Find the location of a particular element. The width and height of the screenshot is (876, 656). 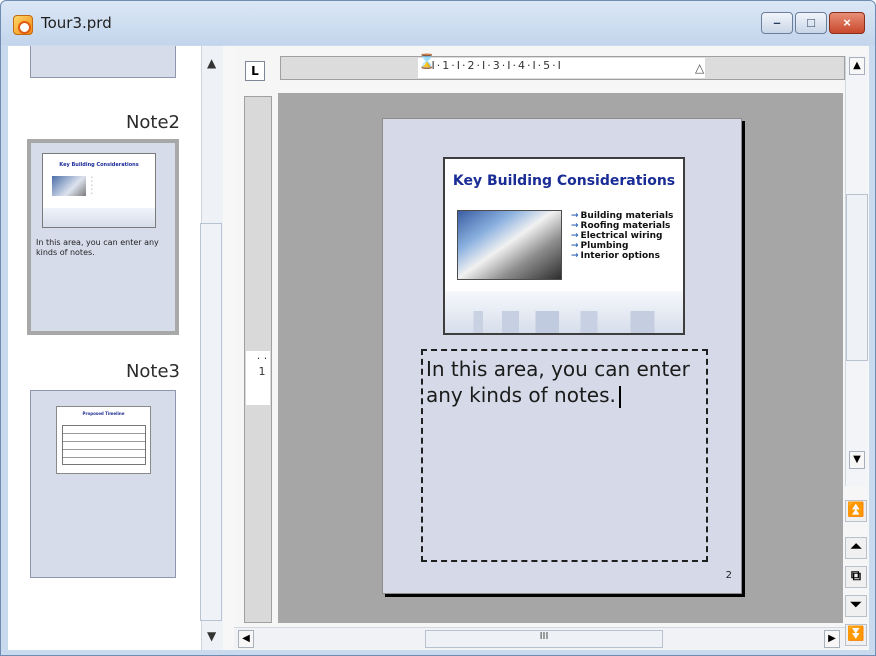

slide-thumbnail-note1 is located at coordinates (103, 62).